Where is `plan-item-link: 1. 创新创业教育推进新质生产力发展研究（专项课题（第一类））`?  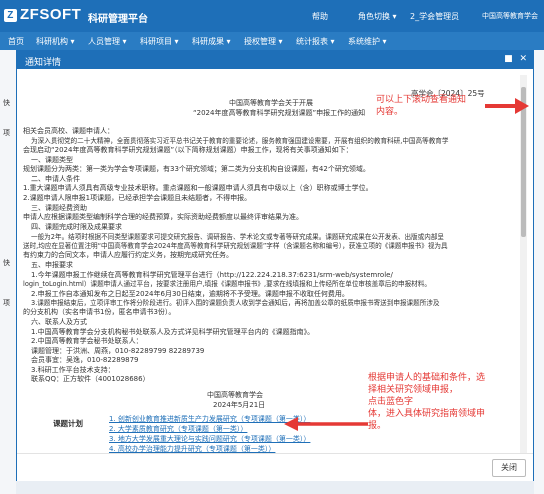
plan-item-link: 1. 创新创业教育推进新质生产力发展研究（专项课题（第一类）） is located at coordinates (209, 420).